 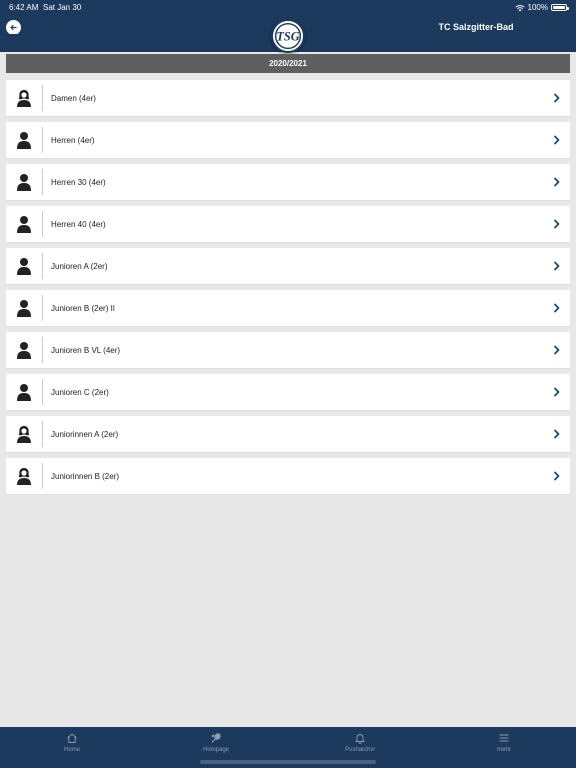 What do you see at coordinates (216, 738) in the screenshot?
I see `tennis-racket-icon` at bounding box center [216, 738].